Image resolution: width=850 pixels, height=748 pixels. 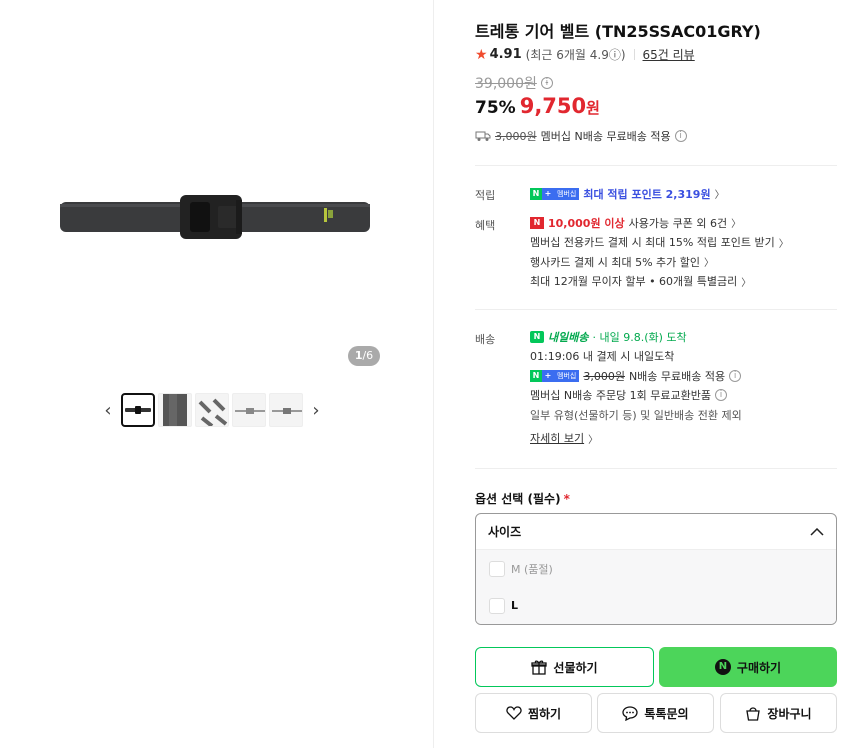 I want to click on talk-label: 톡톡문의, so click(x=666, y=713).